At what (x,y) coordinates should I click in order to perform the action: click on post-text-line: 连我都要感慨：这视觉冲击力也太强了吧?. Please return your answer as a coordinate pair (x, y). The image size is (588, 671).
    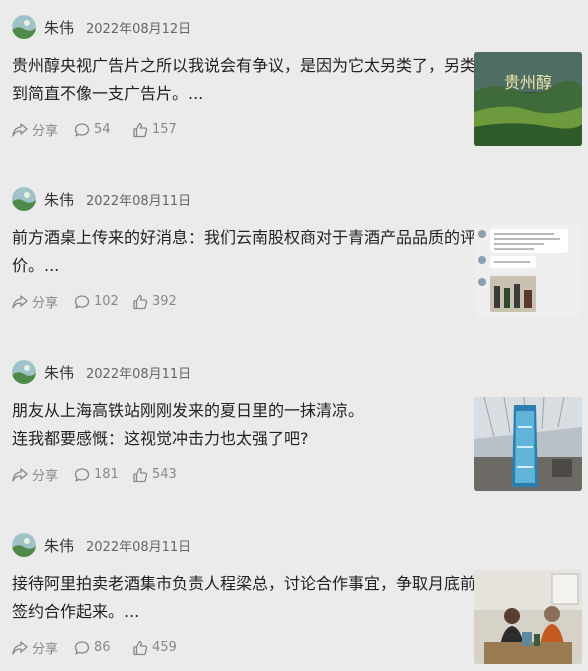
    Looking at the image, I should click on (160, 438).